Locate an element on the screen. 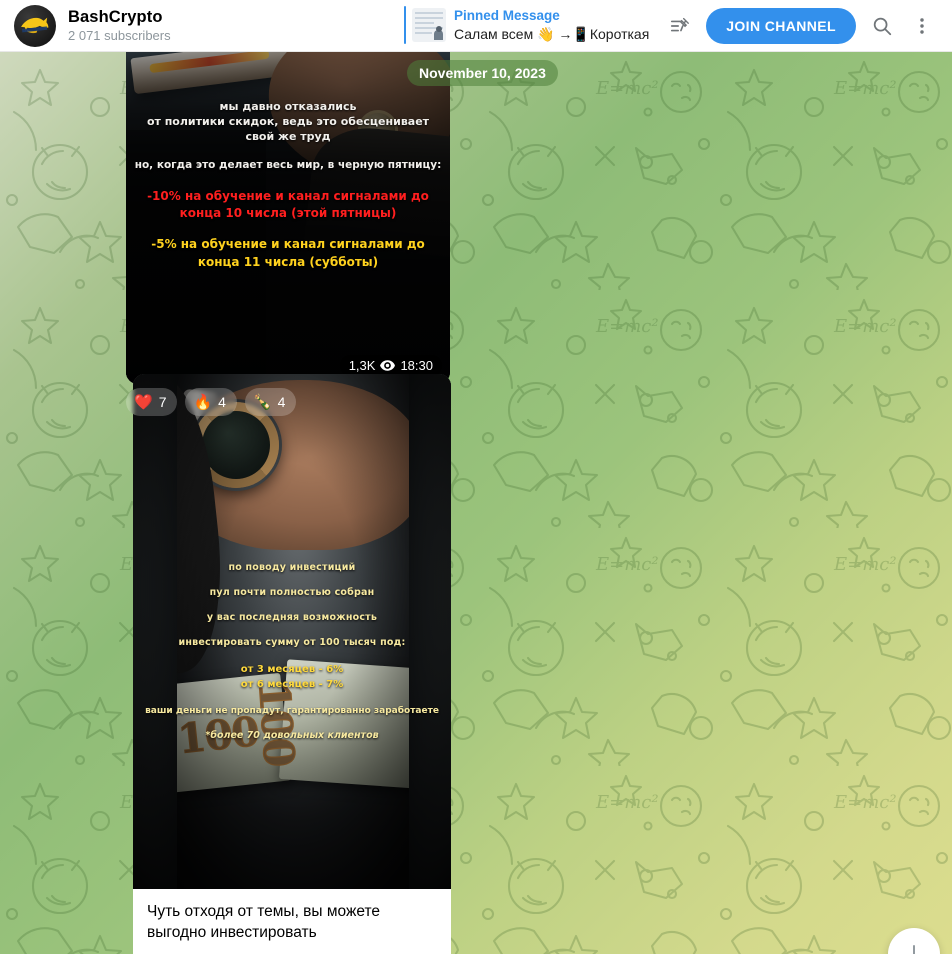 The height and width of the screenshot is (954, 952). promo-line-1: мы давно отказались is located at coordinates (288, 106).